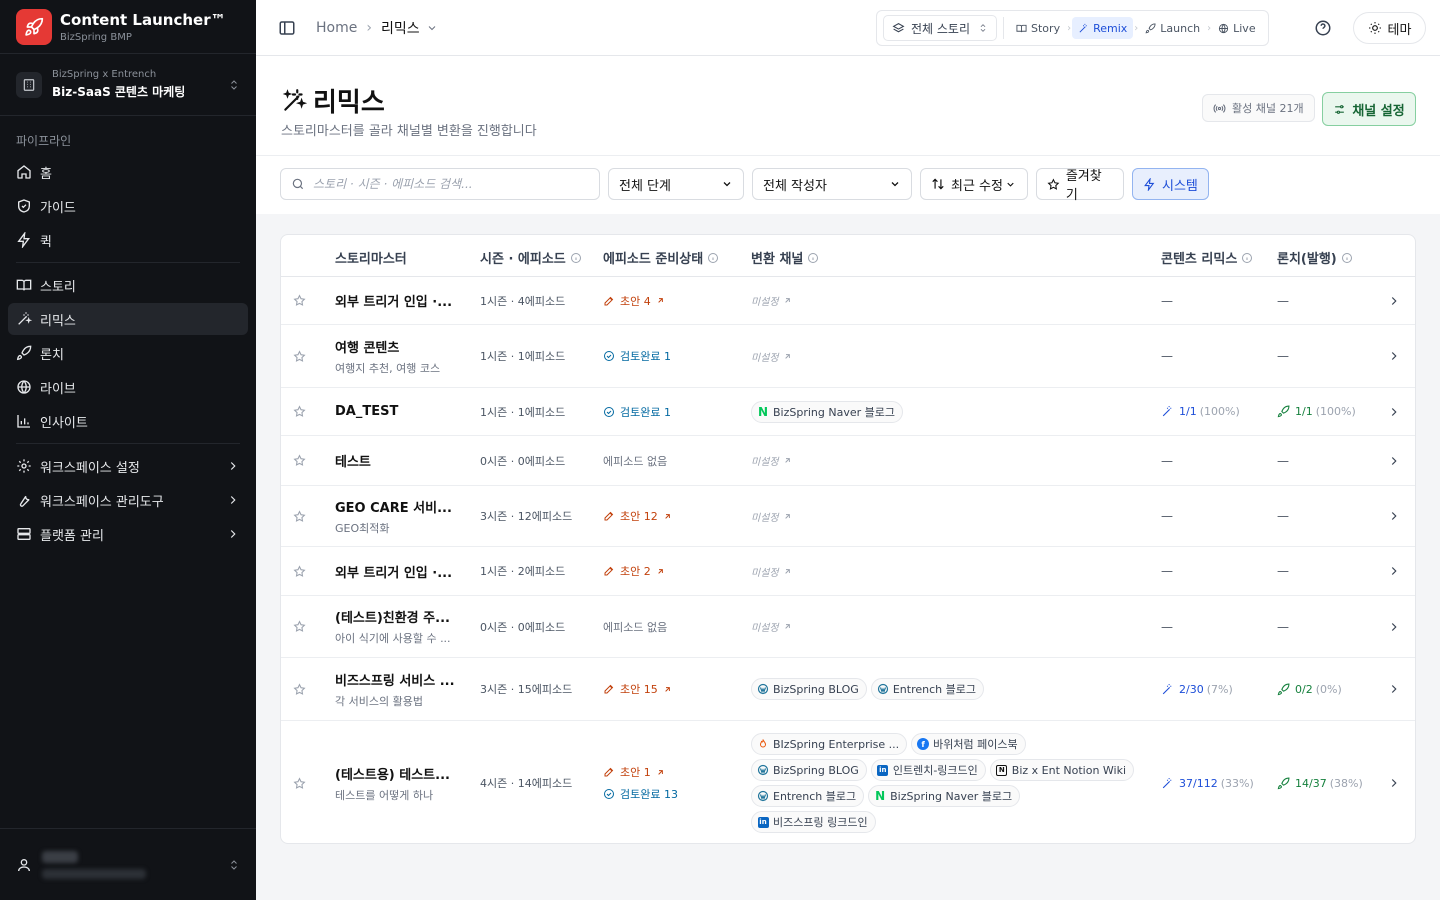  I want to click on pipeline-step-launch: Launch, so click(1172, 28).